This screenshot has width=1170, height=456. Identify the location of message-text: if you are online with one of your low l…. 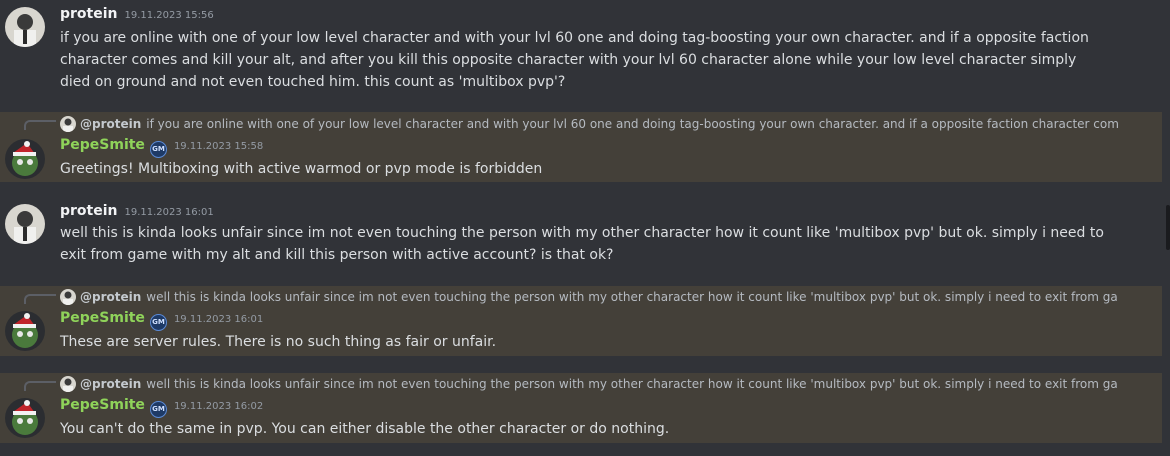
(574, 60).